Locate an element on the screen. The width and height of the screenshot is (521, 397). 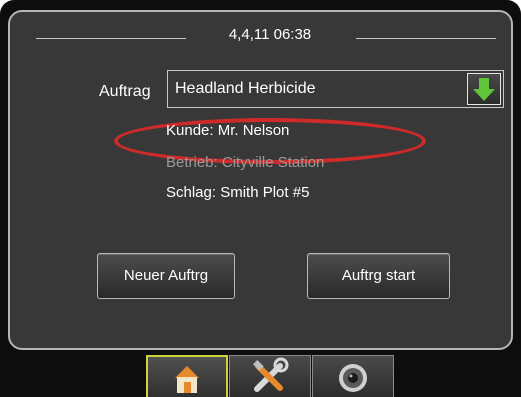
tab-home is located at coordinates (187, 376).